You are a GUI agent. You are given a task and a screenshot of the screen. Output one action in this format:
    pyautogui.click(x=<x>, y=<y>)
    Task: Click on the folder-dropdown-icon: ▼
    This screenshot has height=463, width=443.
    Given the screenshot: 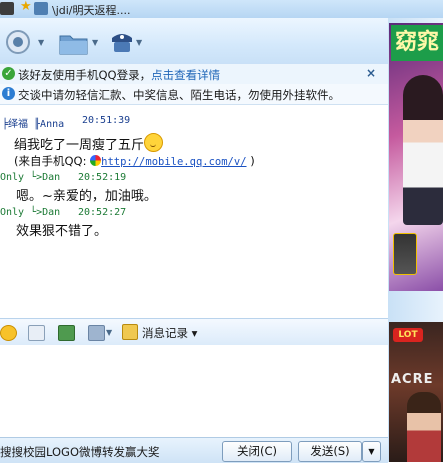 What is the action you would take?
    pyautogui.click(x=95, y=42)
    